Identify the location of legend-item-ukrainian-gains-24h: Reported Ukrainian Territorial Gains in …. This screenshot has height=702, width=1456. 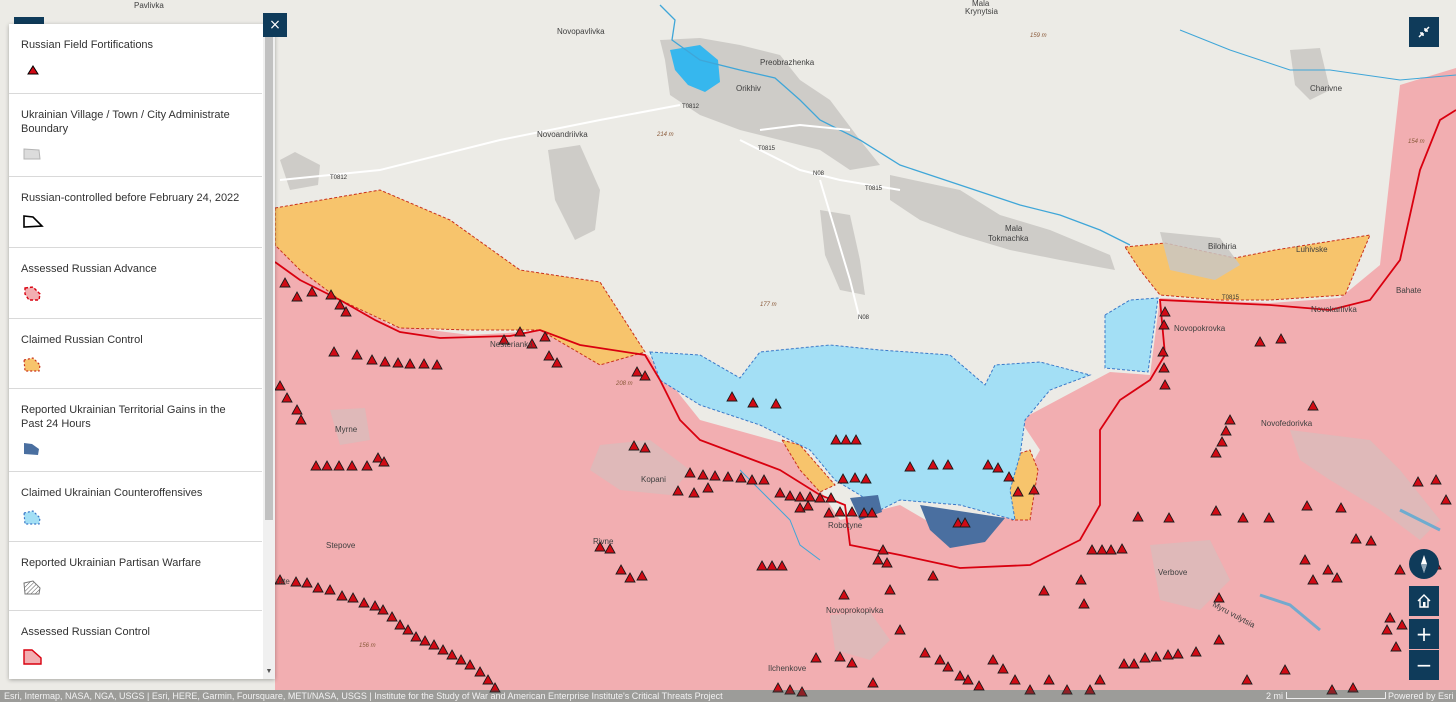
(135, 430).